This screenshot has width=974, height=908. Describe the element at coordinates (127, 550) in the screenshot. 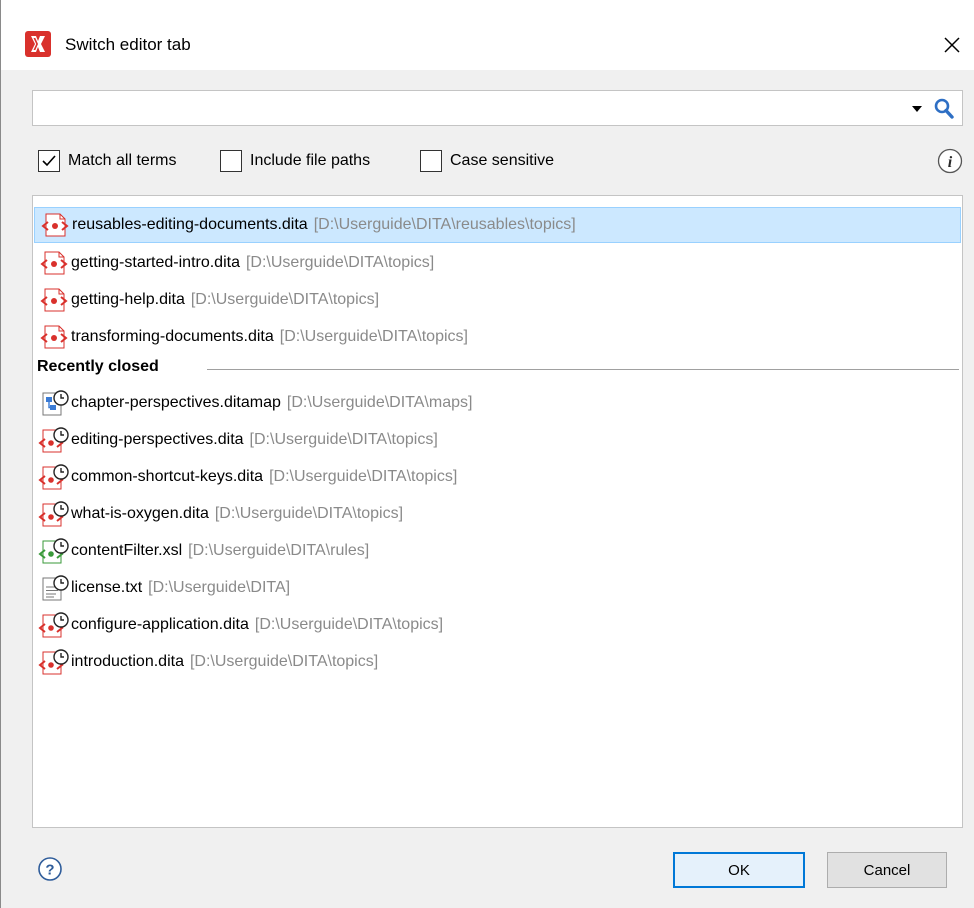

I see `file-name: contentFilter.xsl` at that location.